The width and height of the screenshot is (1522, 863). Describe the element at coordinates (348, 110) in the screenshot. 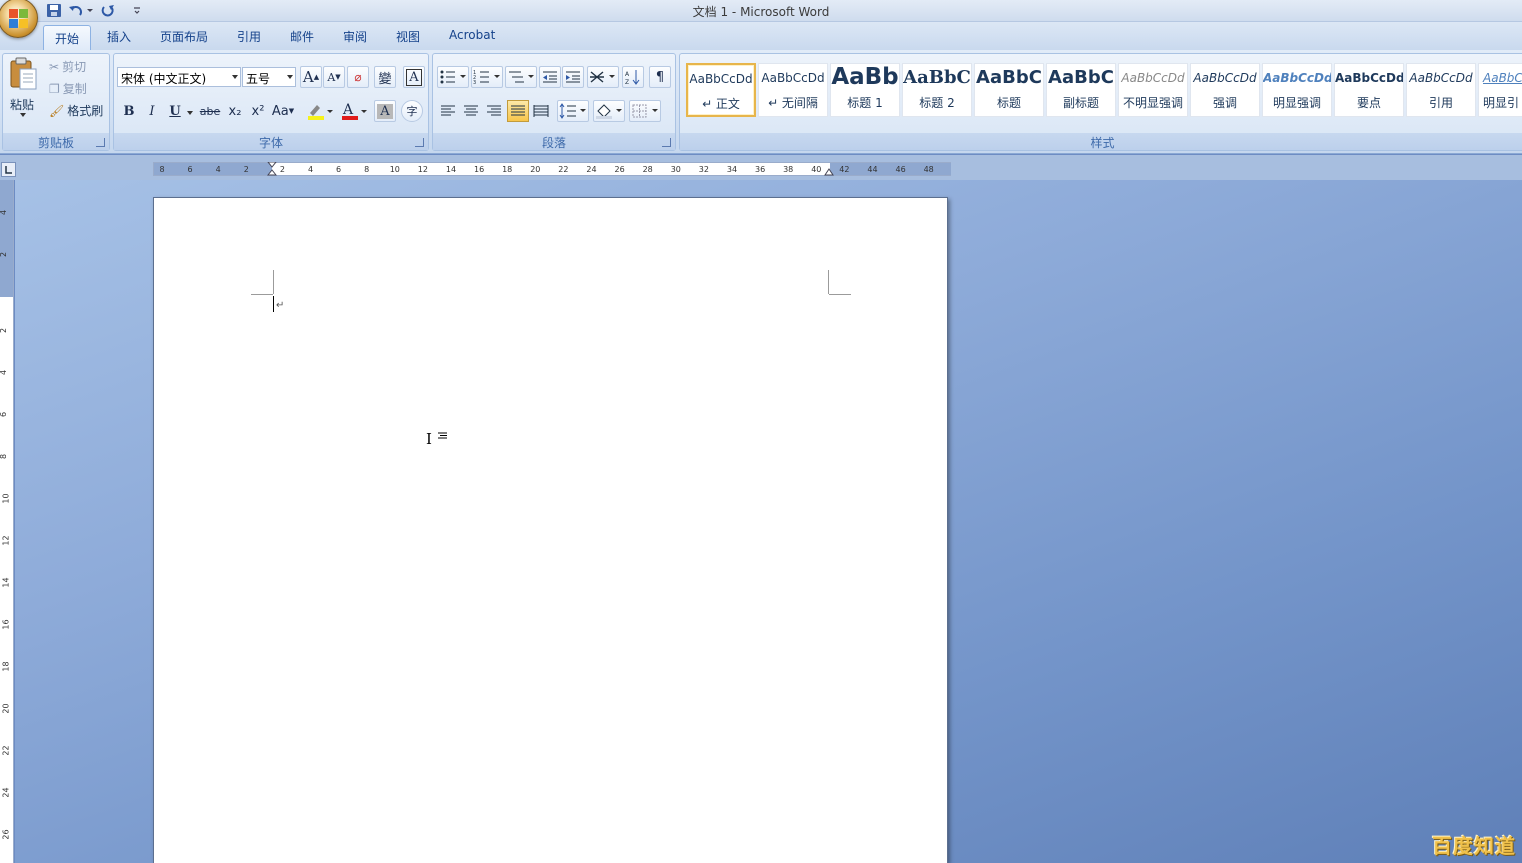

I see `svg-text: A` at that location.